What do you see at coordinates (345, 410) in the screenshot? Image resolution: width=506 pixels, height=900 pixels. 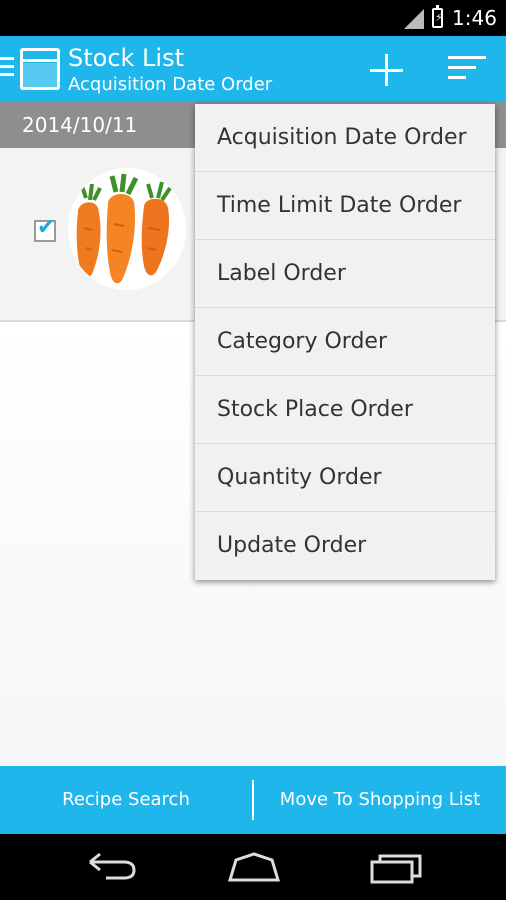 I see `menu-item-stock-place-order: Stock Place Order` at bounding box center [345, 410].